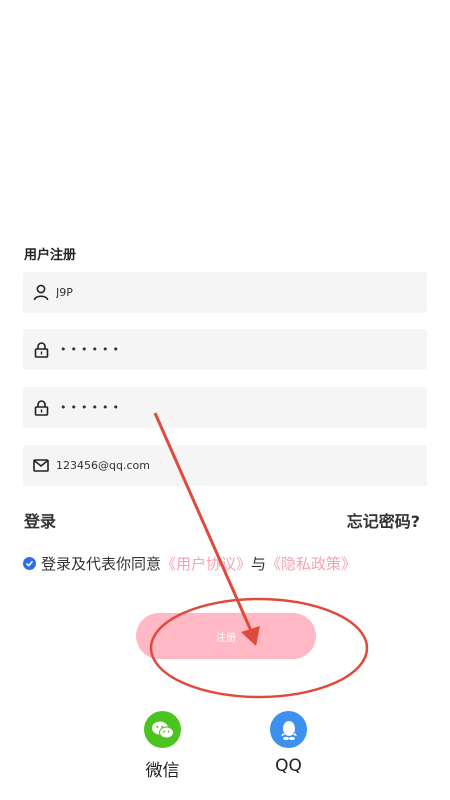 This screenshot has height=800, width=450. Describe the element at coordinates (288, 729) in the screenshot. I see `qq-icon` at that location.